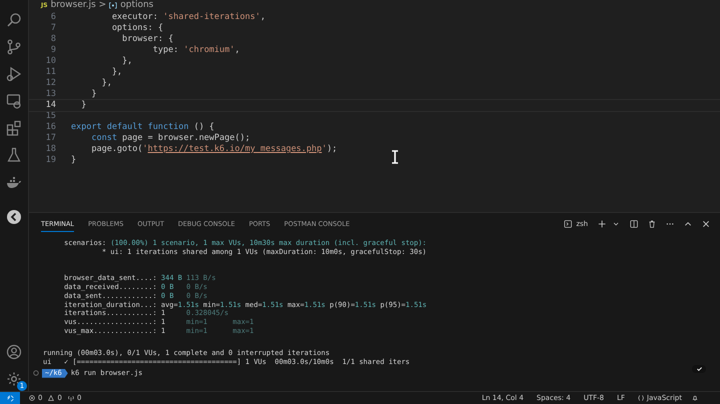 The image size is (720, 404). What do you see at coordinates (602, 224) in the screenshot?
I see `plus-icon` at bounding box center [602, 224].